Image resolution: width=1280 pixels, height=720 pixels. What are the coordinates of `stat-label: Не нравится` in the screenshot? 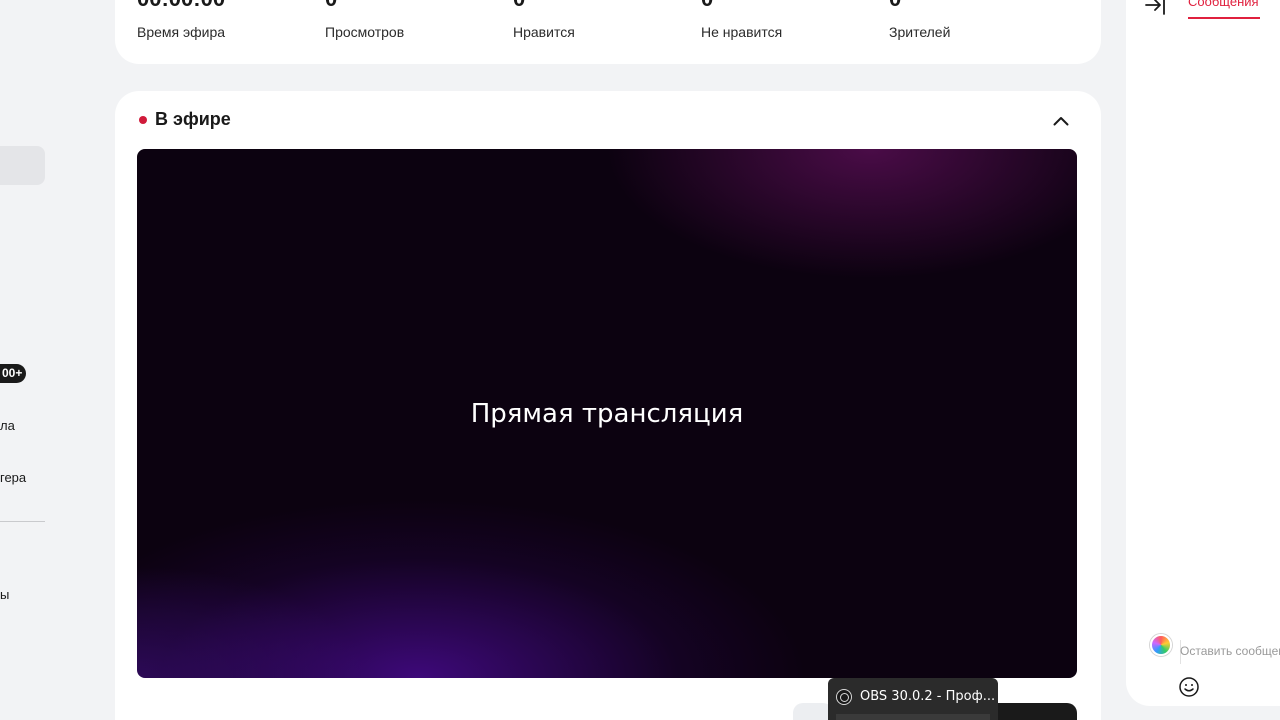 It's located at (742, 32).